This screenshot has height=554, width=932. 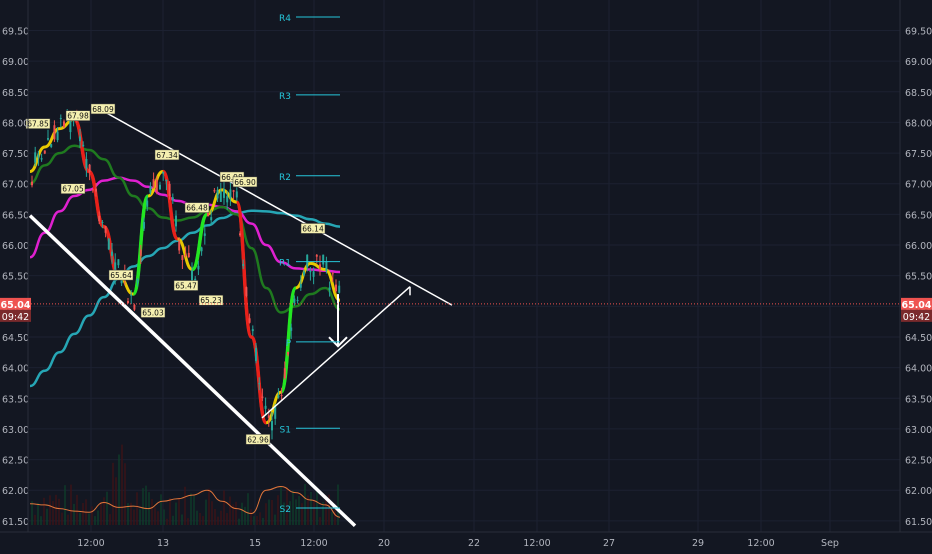 I want to click on current-price-label-left: 65.04, so click(x=15, y=305).